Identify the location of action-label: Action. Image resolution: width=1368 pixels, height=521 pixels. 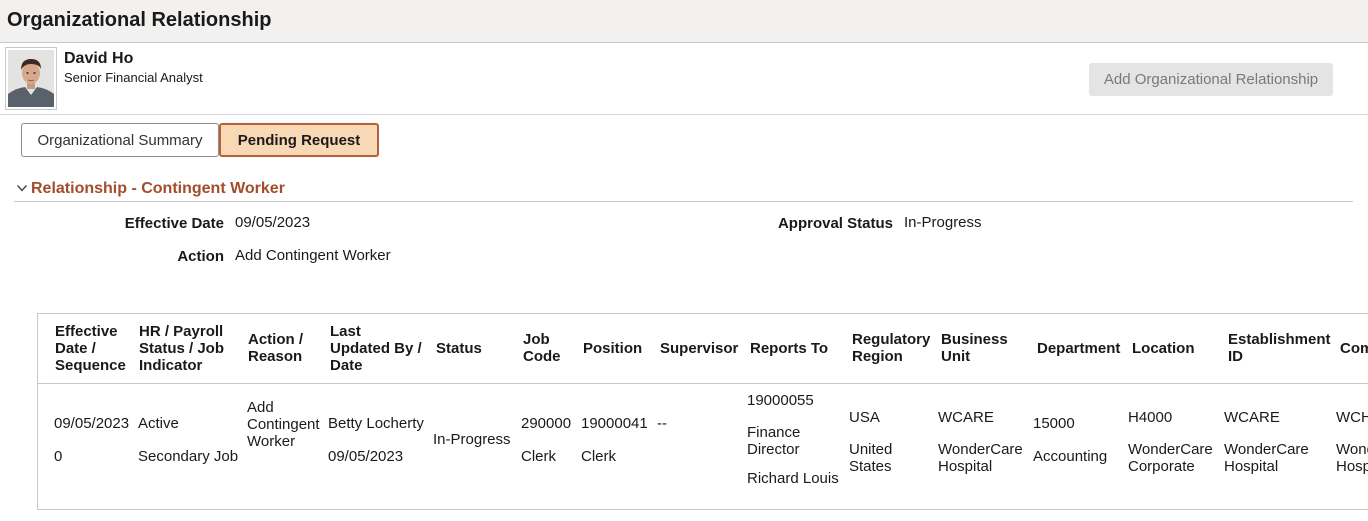
(200, 256).